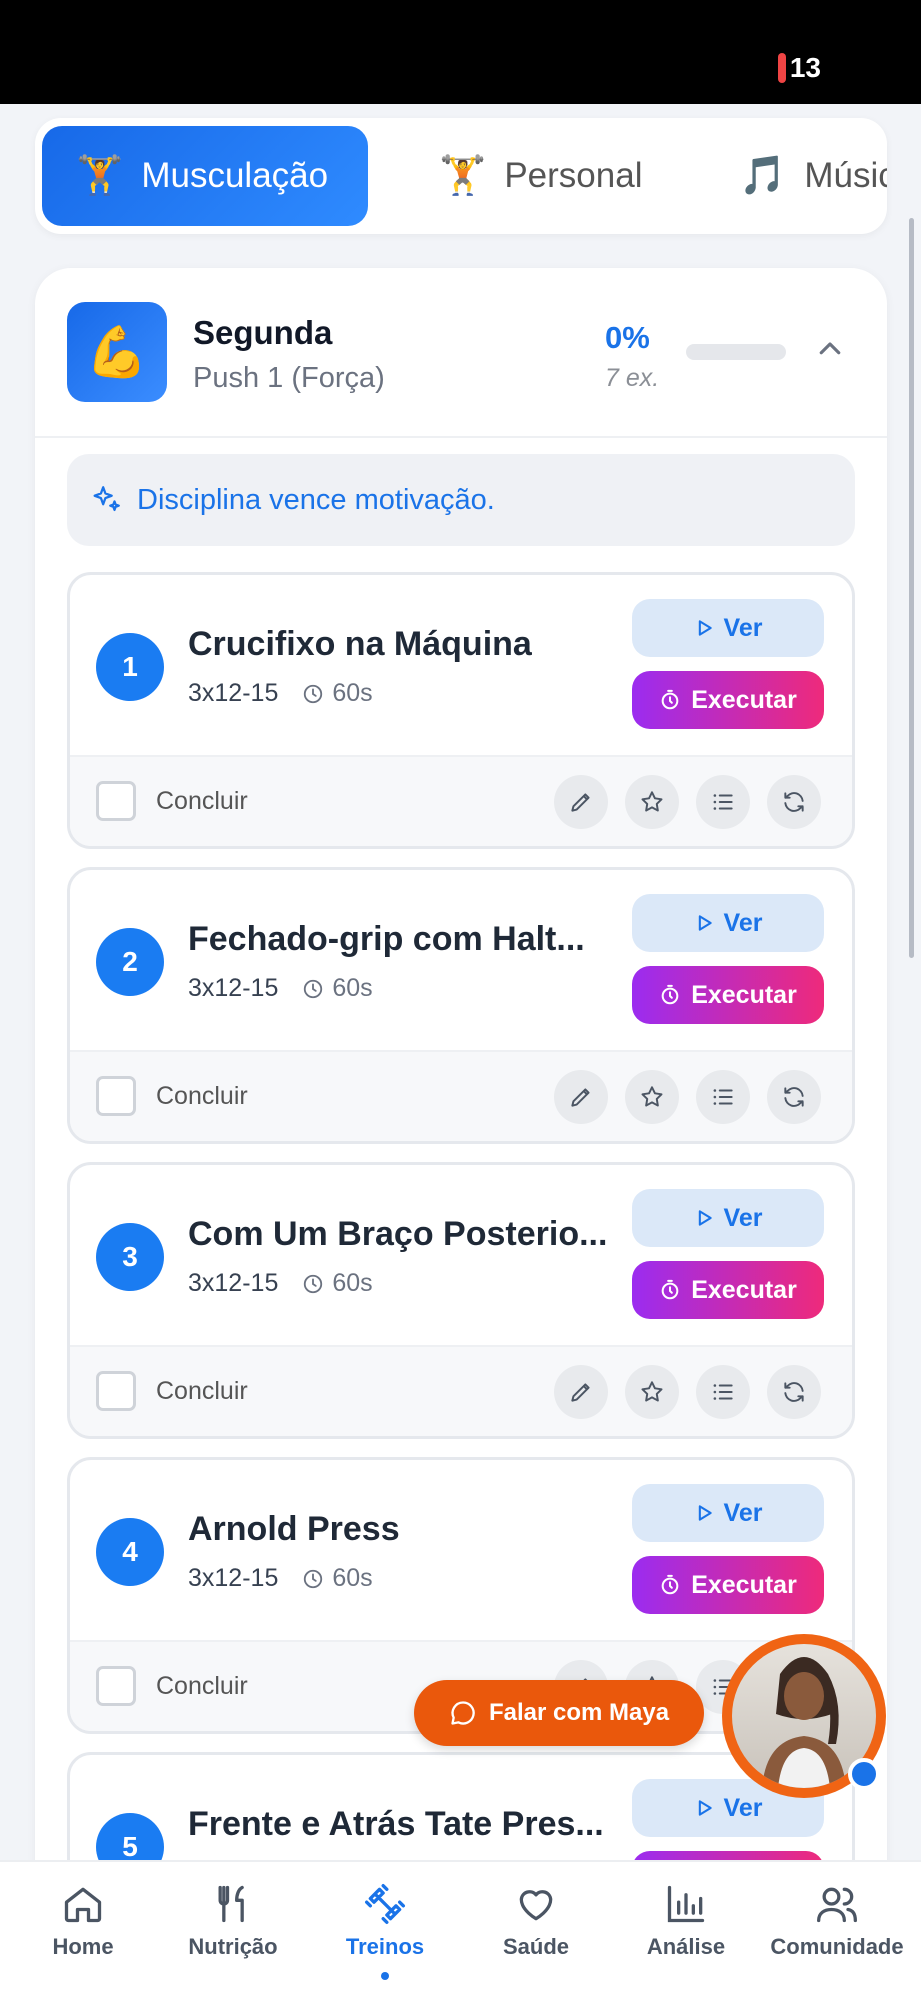  I want to click on status-bar: 13, so click(460, 52).